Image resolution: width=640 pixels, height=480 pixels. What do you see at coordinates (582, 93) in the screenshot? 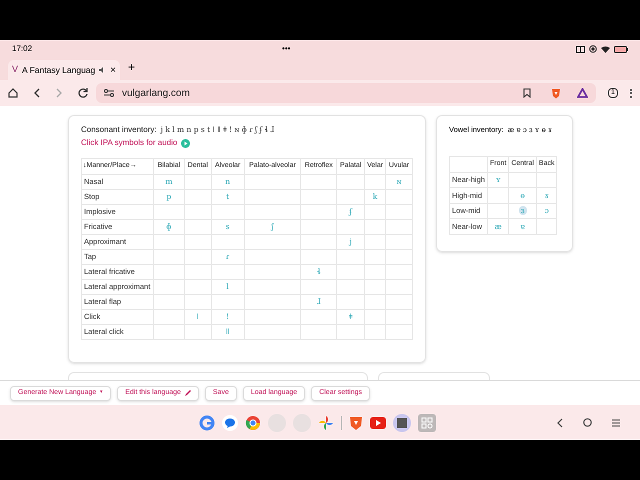
I see `triangle-icon` at bounding box center [582, 93].